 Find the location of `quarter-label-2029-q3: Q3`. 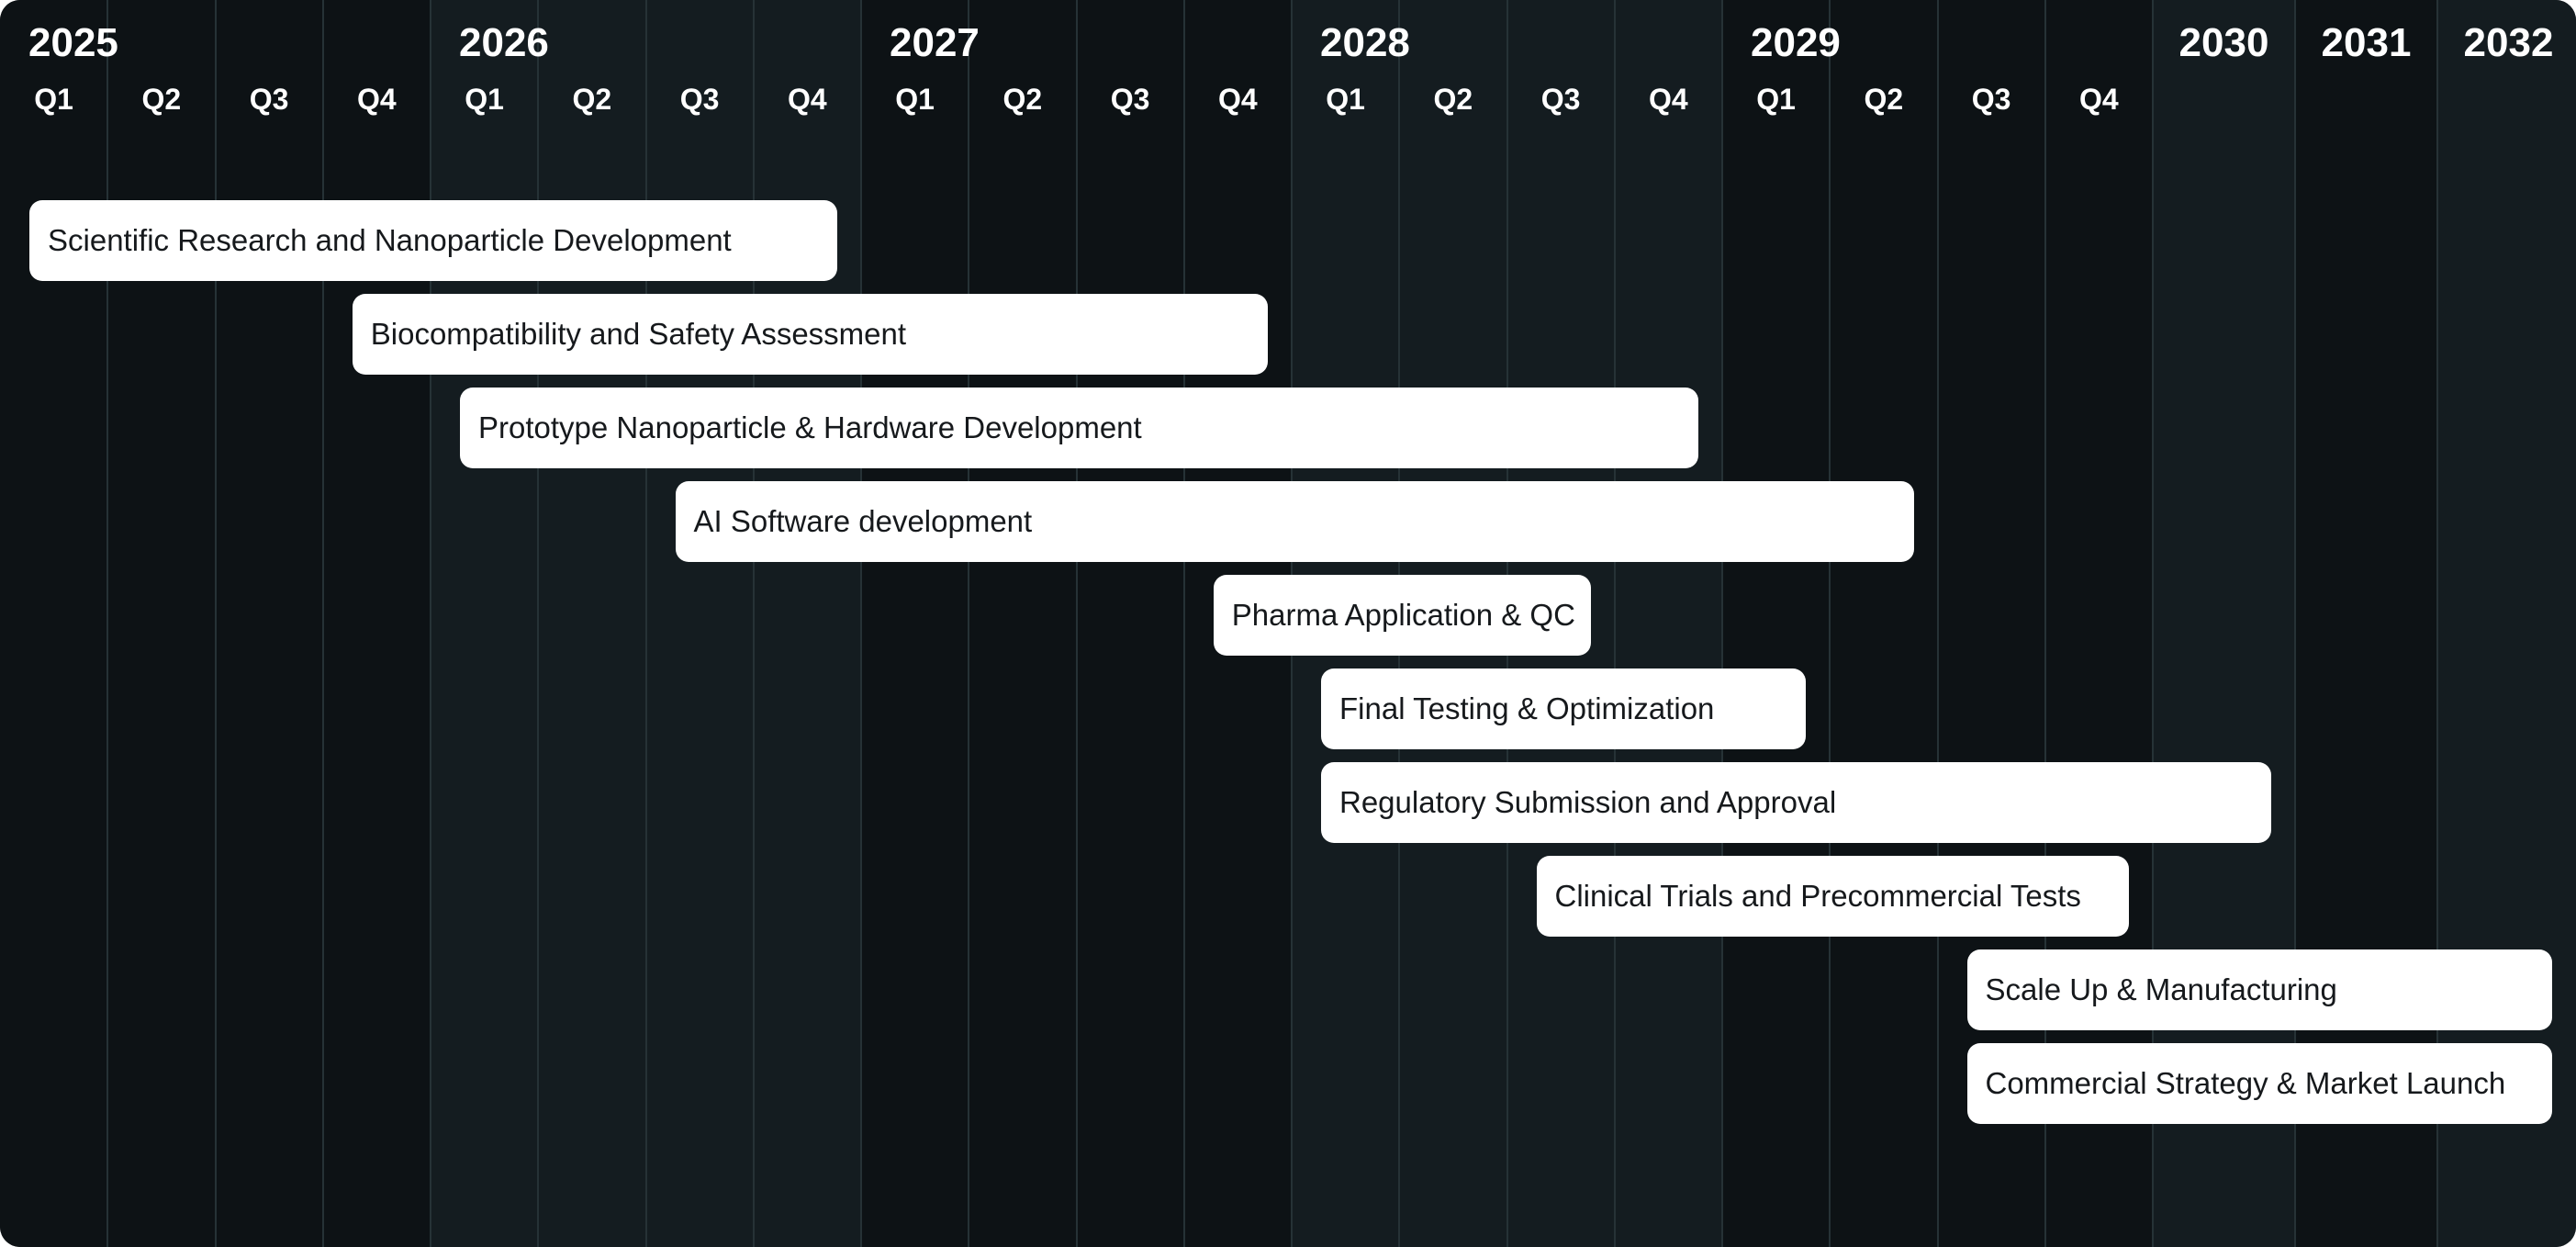

quarter-label-2029-q3: Q3 is located at coordinates (1991, 99).